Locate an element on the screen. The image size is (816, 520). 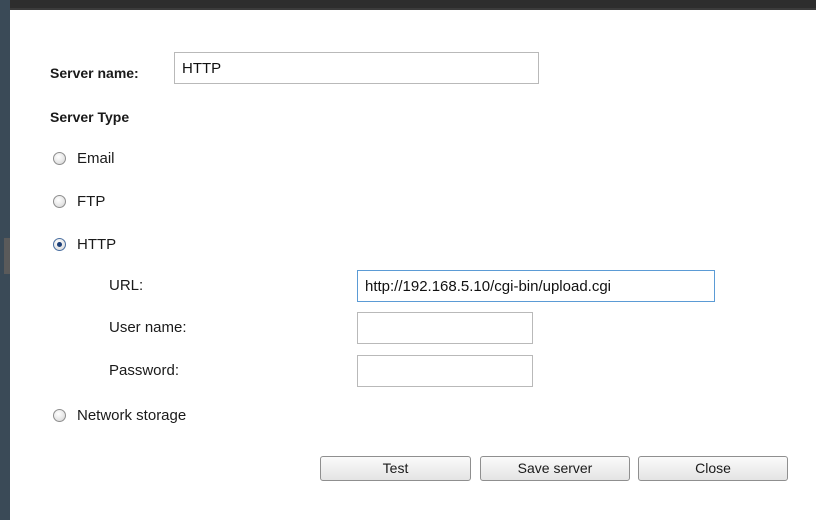
radio-option-network-storage: Network storage is located at coordinates (119, 415).